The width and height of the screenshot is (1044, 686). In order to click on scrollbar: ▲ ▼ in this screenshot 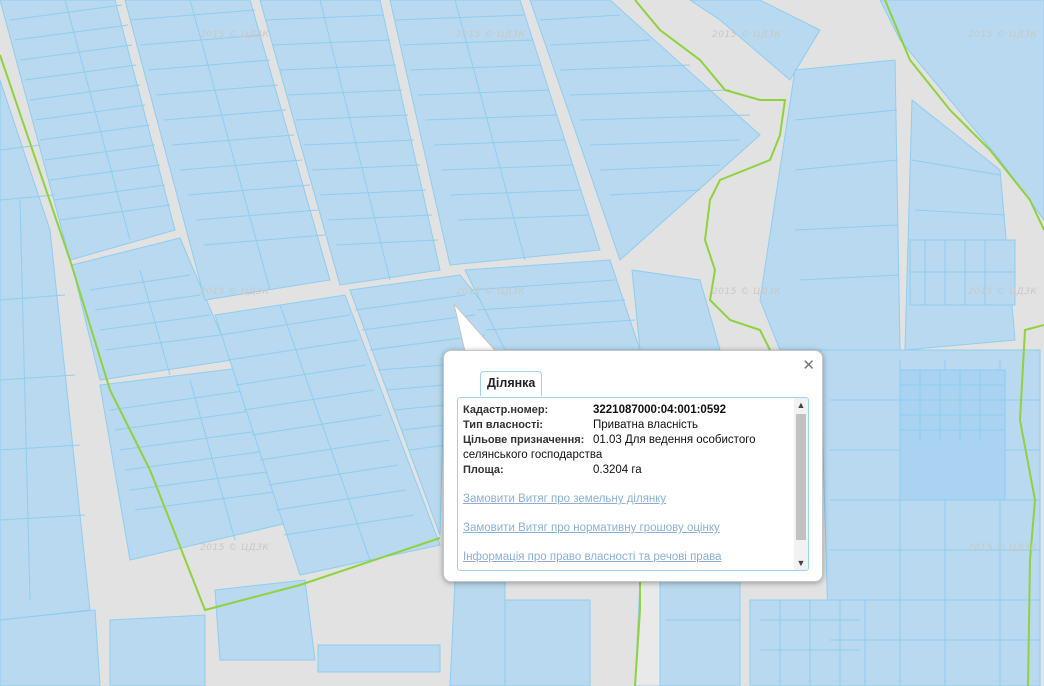, I will do `click(801, 484)`.